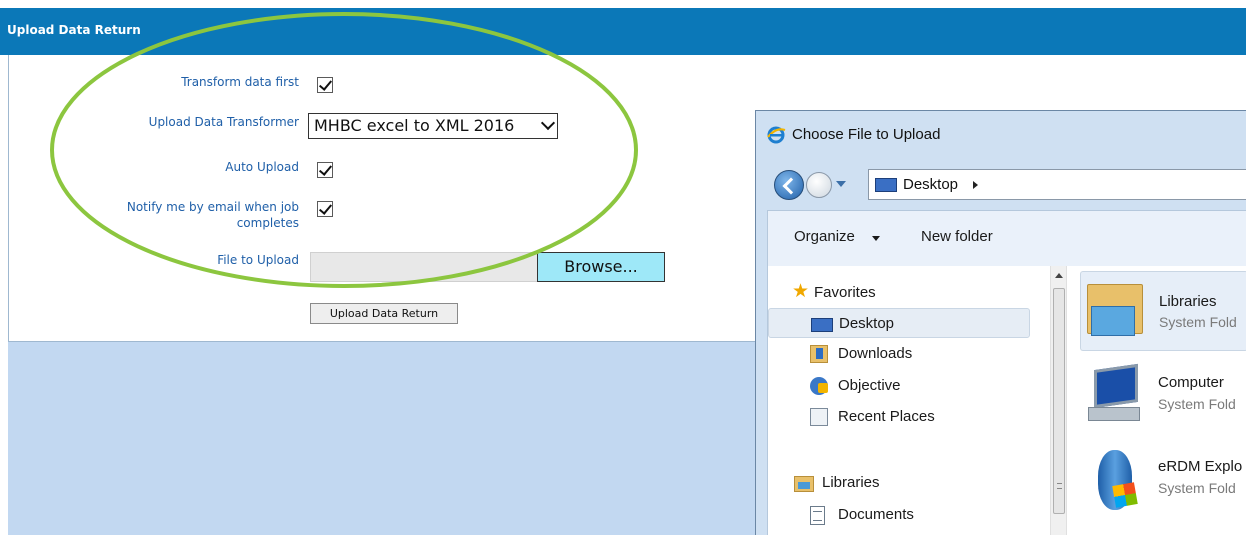 The width and height of the screenshot is (1246, 535). I want to click on notify-checkbox, so click(325, 209).